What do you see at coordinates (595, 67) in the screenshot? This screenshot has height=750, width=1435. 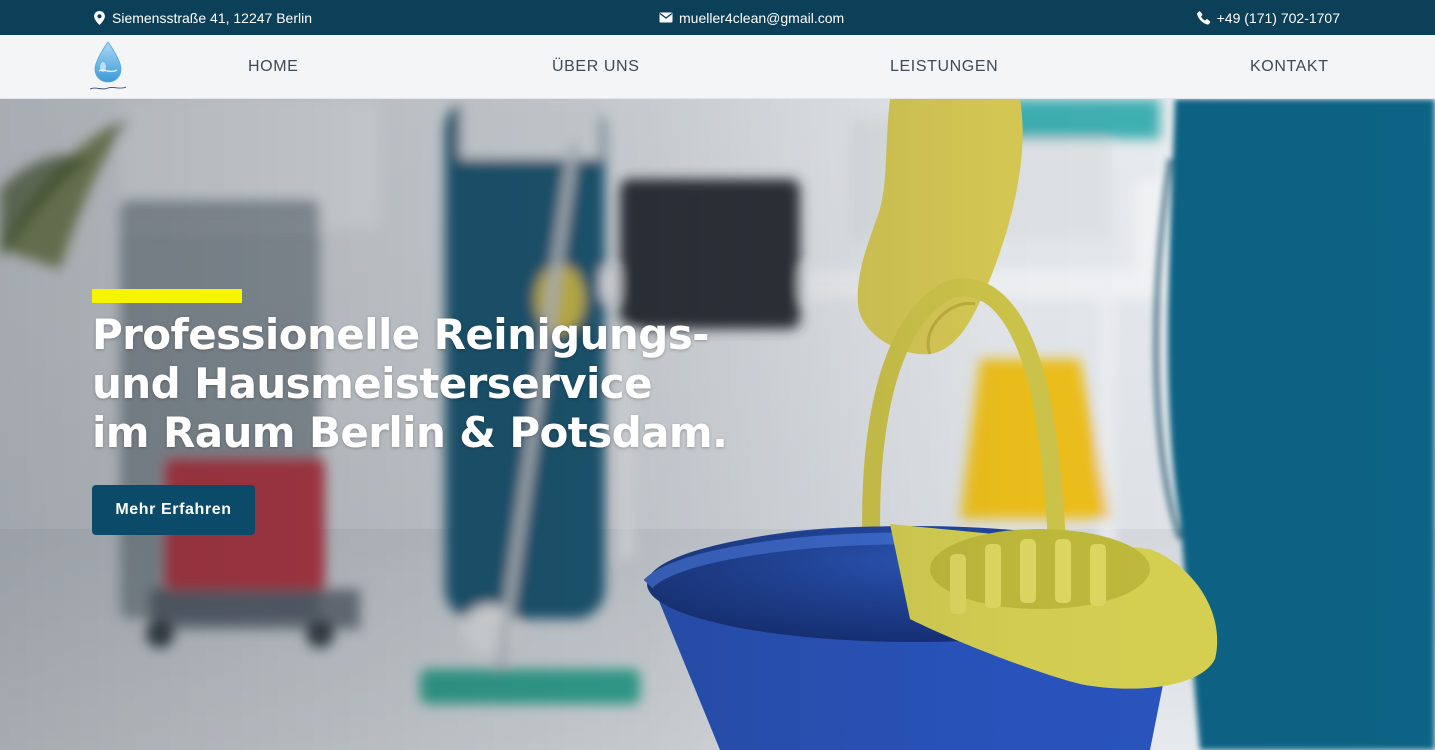 I see `nav-ueber-uns: ÜBER UNS` at bounding box center [595, 67].